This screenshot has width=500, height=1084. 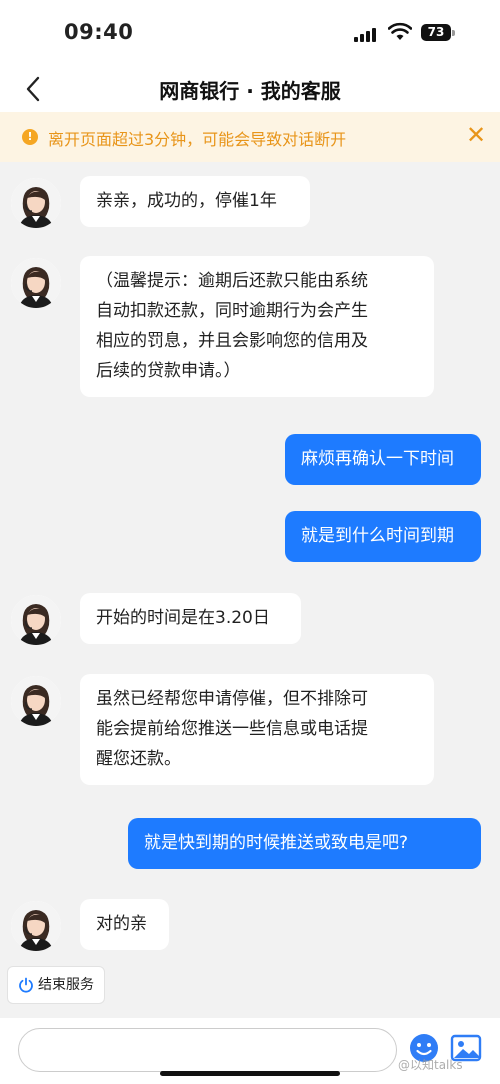 I want to click on agent-message-bubble: 虽然已经帮您申请停催，但不排除可 能会提前给您推送一些信息或电话提 醒您还款。, so click(x=257, y=729).